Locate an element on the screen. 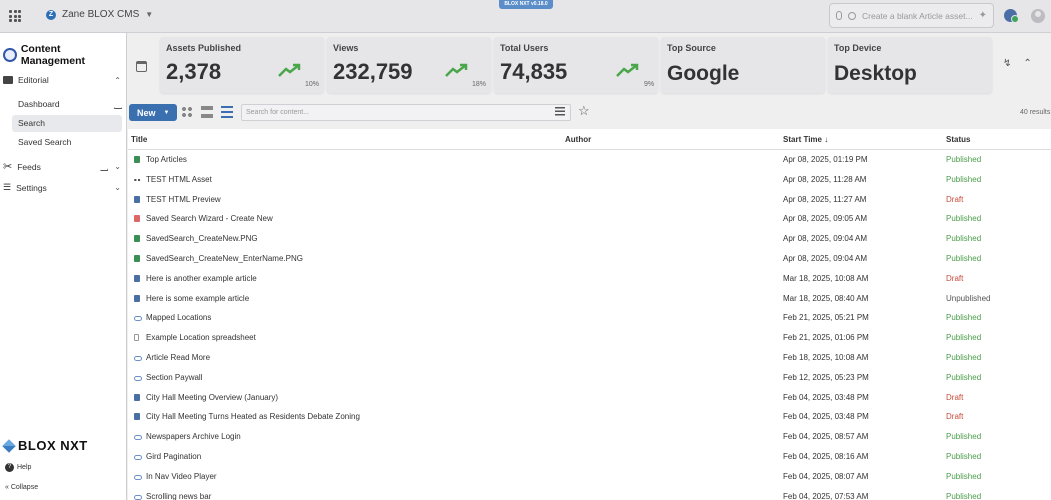  row-start-time: Apr 08, 2025, 09:05 AM is located at coordinates (825, 219).